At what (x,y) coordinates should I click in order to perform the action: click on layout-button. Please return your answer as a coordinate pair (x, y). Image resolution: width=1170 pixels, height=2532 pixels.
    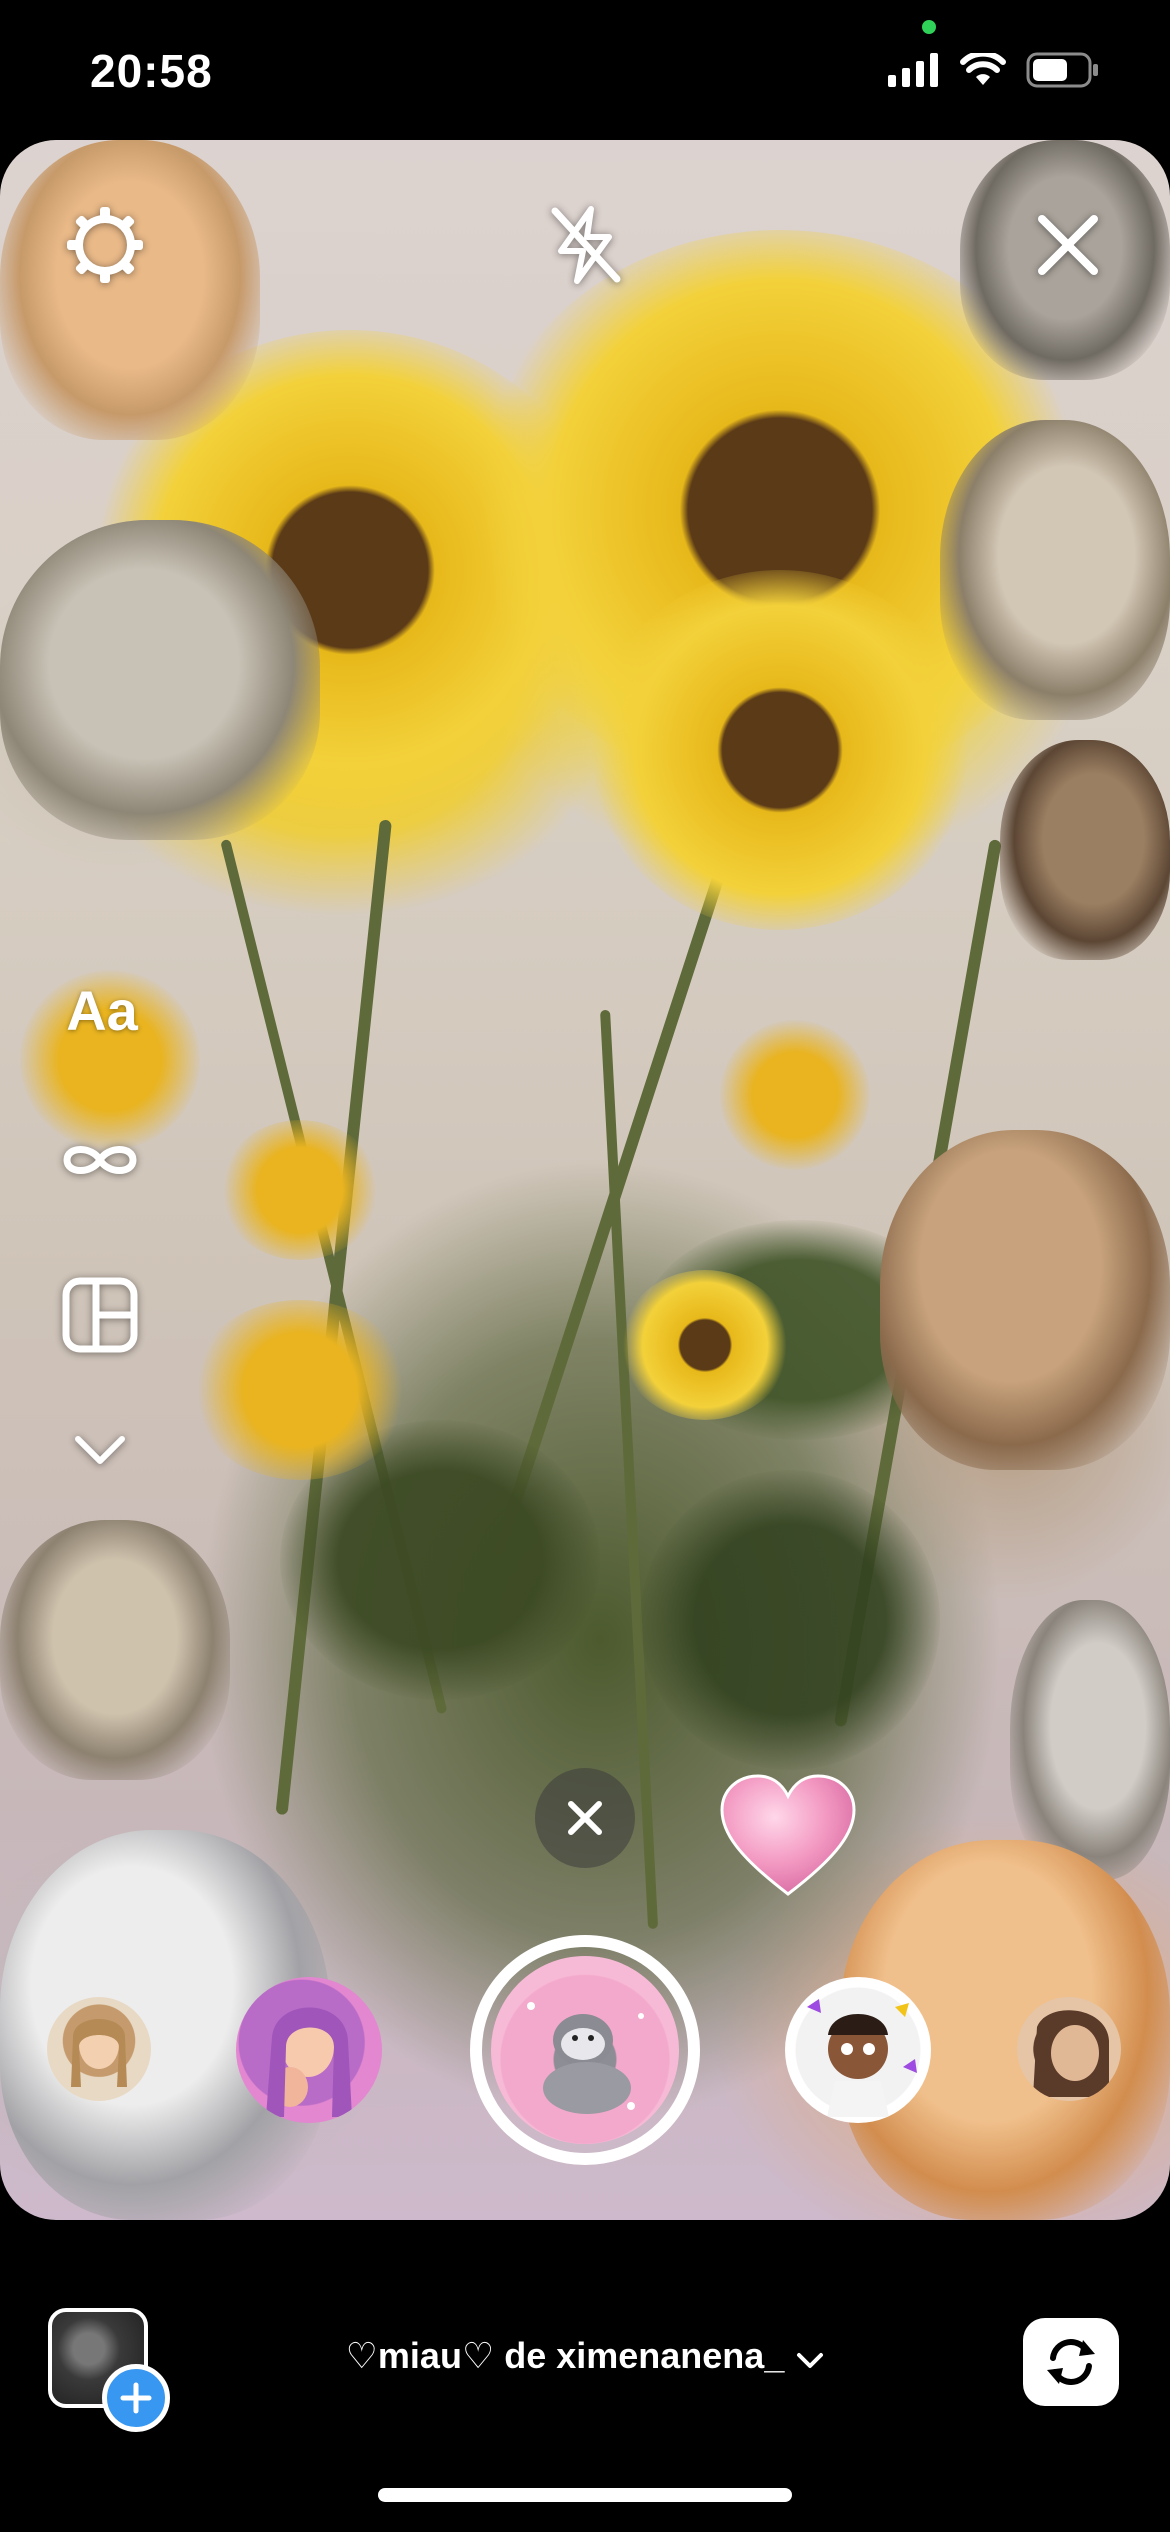
    Looking at the image, I should click on (100, 1315).